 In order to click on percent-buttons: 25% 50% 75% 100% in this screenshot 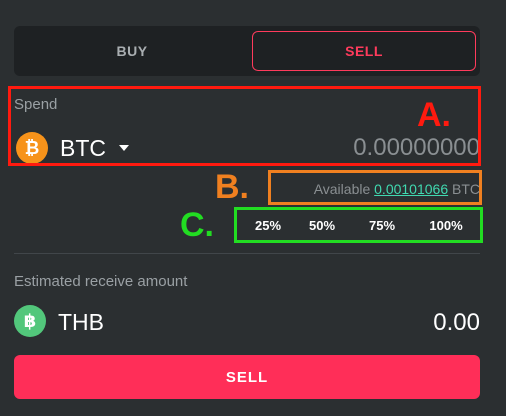, I will do `click(358, 225)`.